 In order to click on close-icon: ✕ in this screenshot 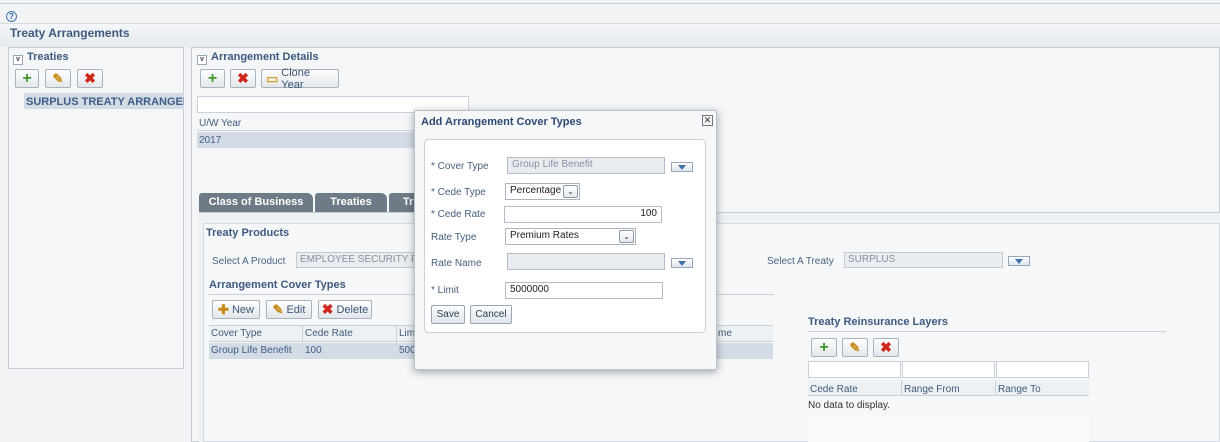, I will do `click(707, 120)`.